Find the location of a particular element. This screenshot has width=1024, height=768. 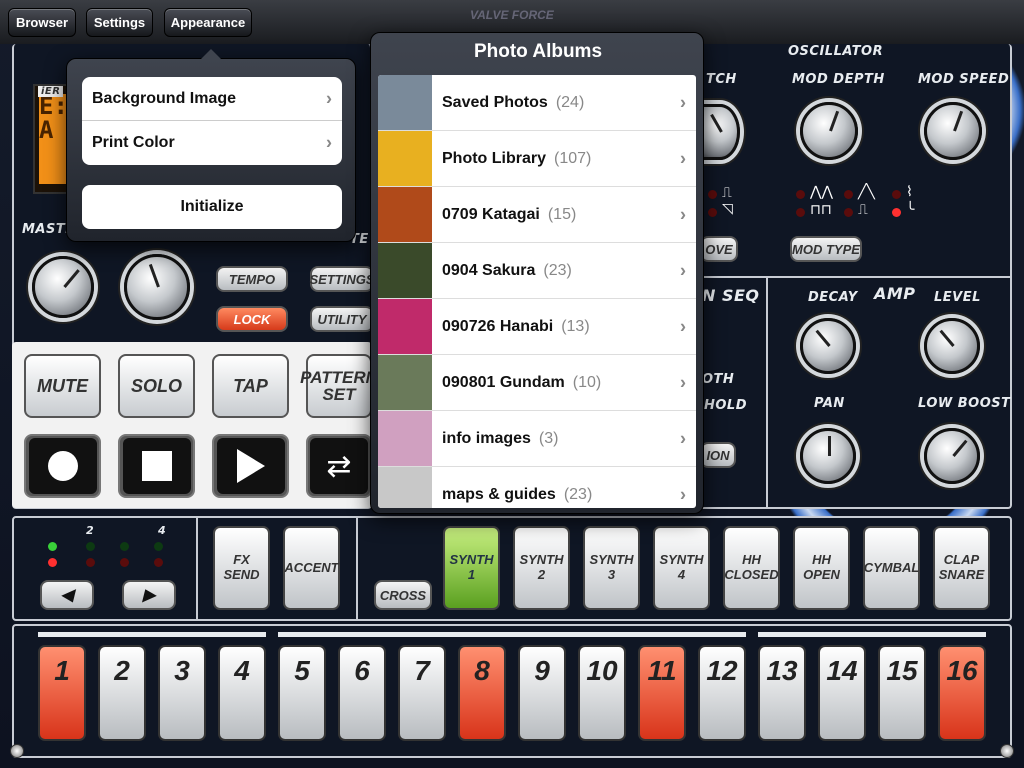

album-count: (107) is located at coordinates (573, 158).